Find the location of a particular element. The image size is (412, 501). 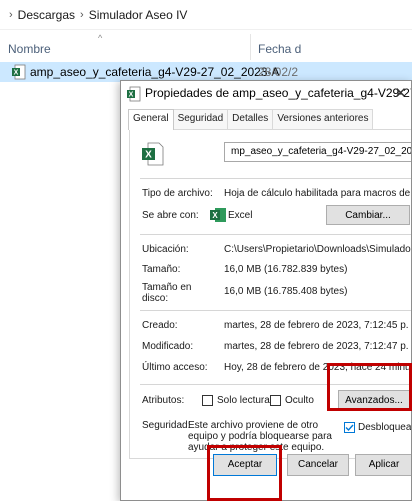

security-text: Este archivo proviene de otro is located at coordinates (253, 425).